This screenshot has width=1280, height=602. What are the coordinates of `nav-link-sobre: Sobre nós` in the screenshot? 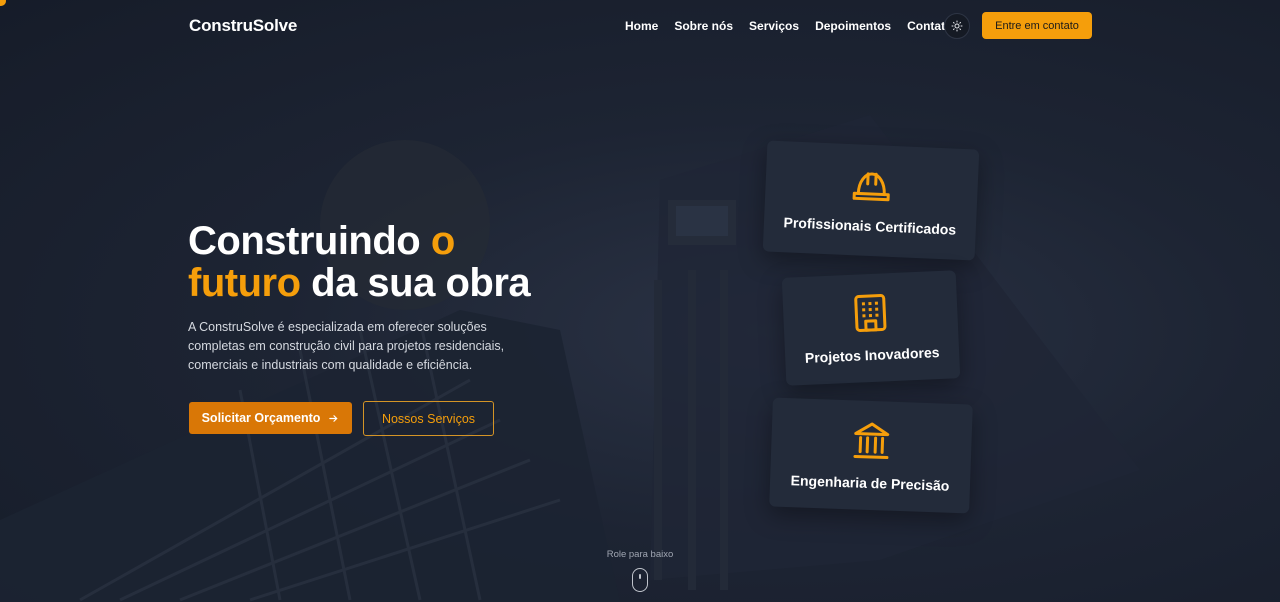 It's located at (703, 26).